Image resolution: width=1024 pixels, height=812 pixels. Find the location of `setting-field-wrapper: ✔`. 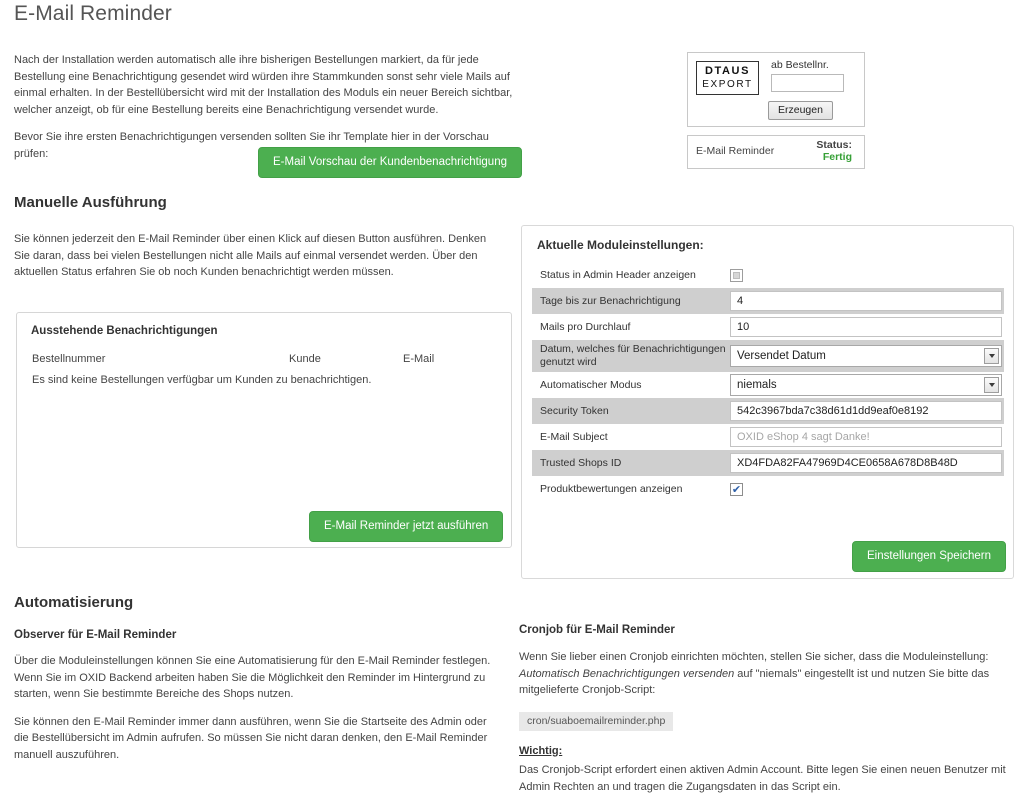

setting-field-wrapper: ✔ is located at coordinates (867, 489).